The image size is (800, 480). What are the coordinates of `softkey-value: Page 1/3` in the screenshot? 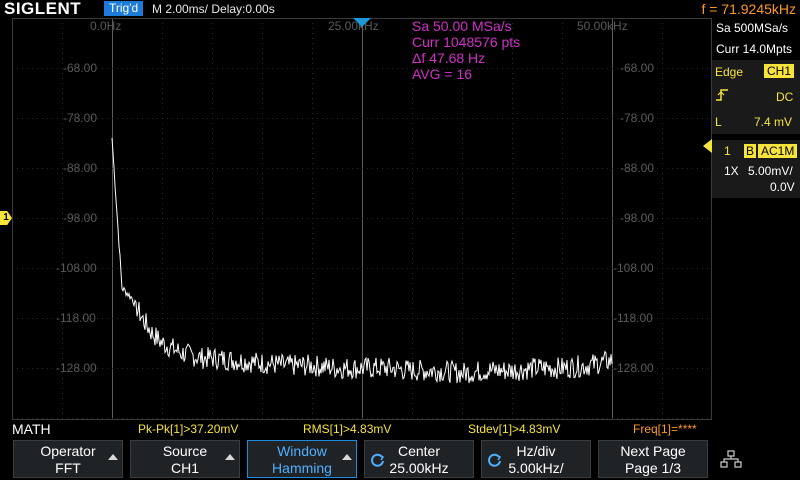 It's located at (653, 468).